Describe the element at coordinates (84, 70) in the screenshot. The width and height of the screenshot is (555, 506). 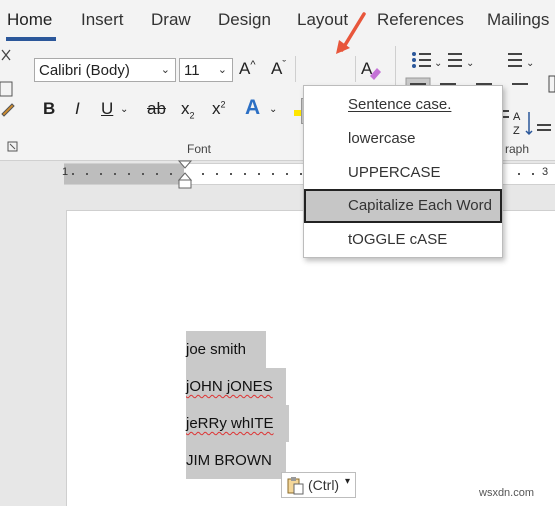
I see `font-name-value: Calibri (Body)` at that location.